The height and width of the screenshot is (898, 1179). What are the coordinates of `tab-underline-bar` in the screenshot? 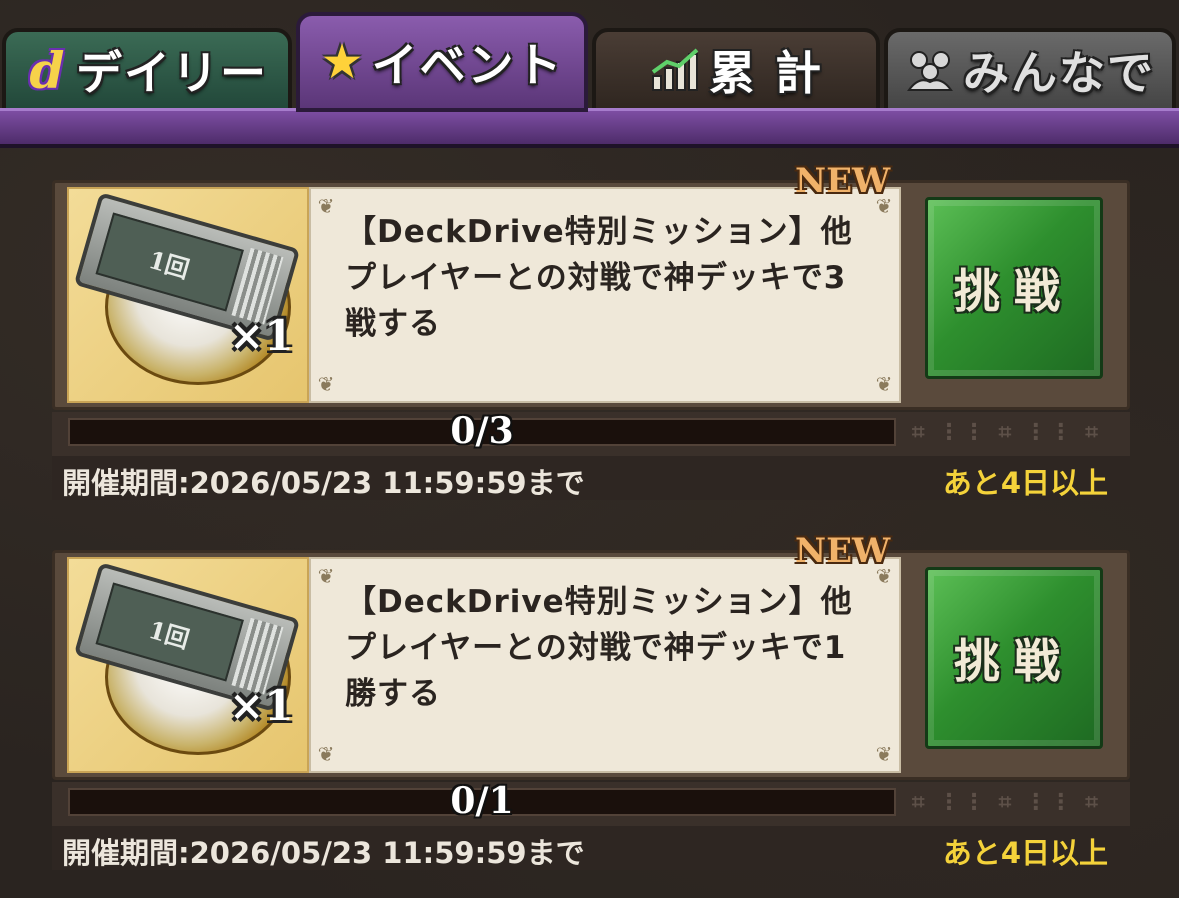 It's located at (589, 128).